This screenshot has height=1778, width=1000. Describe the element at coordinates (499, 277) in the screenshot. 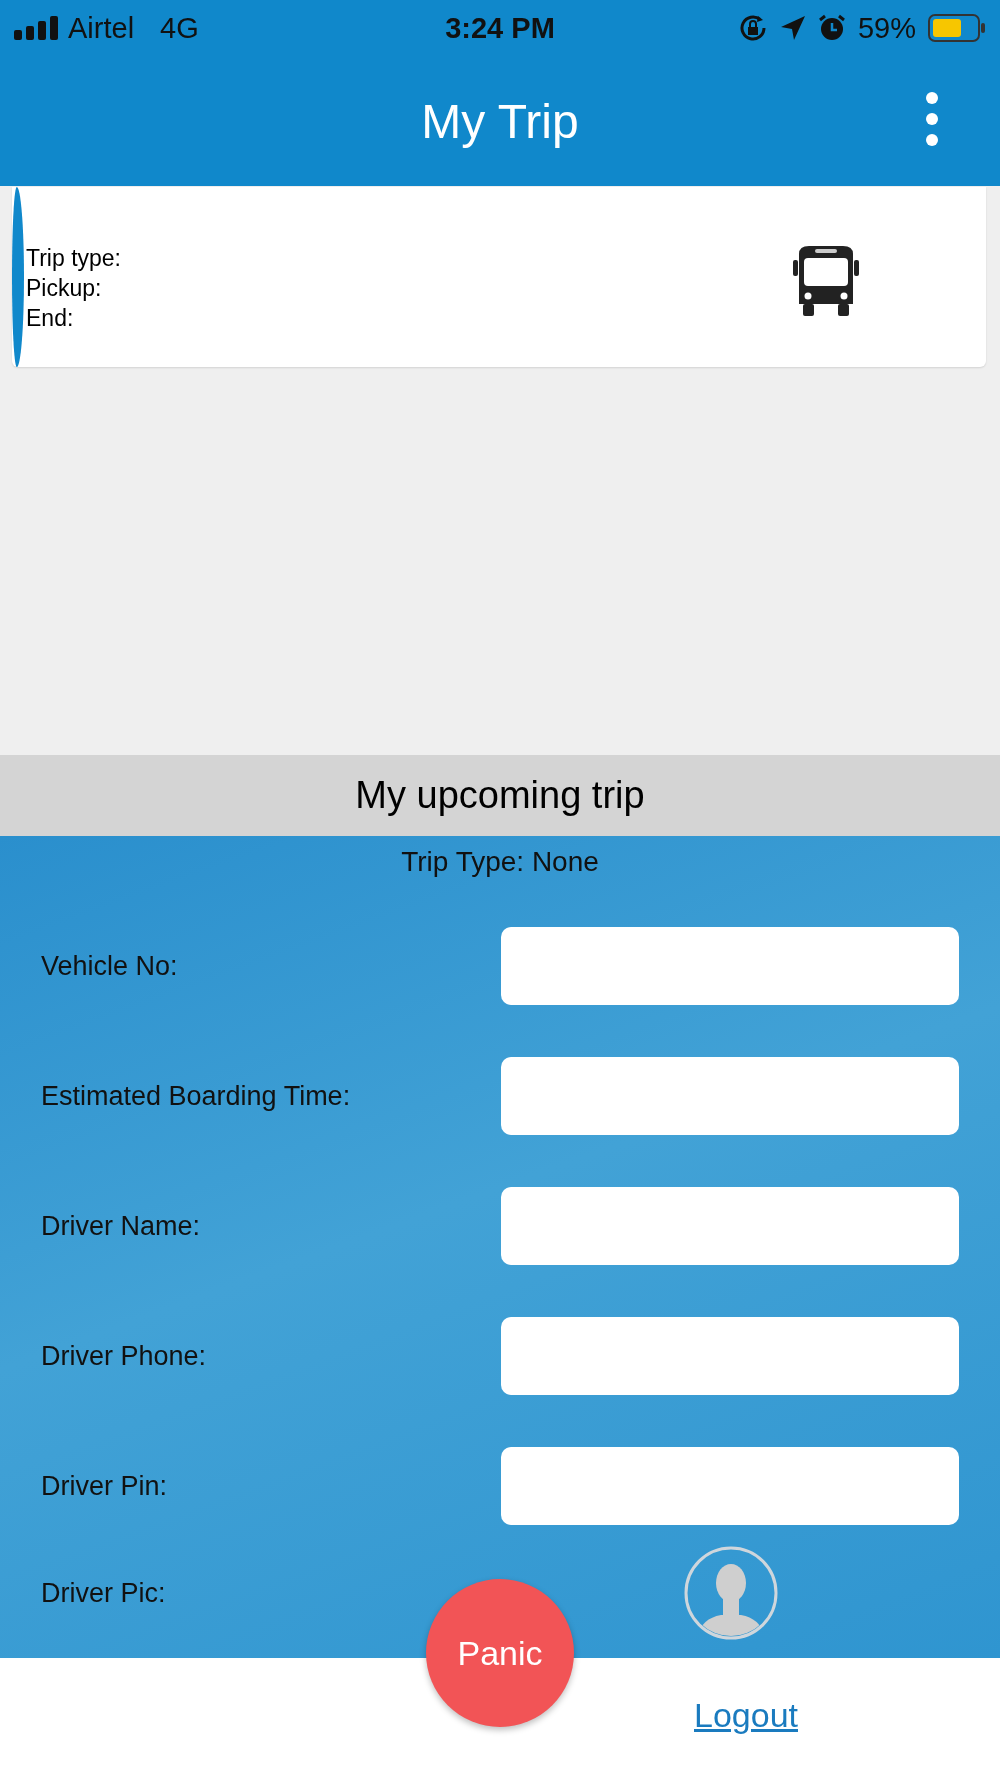

I see `trip-card: Trip type: Pickup: End:` at that location.